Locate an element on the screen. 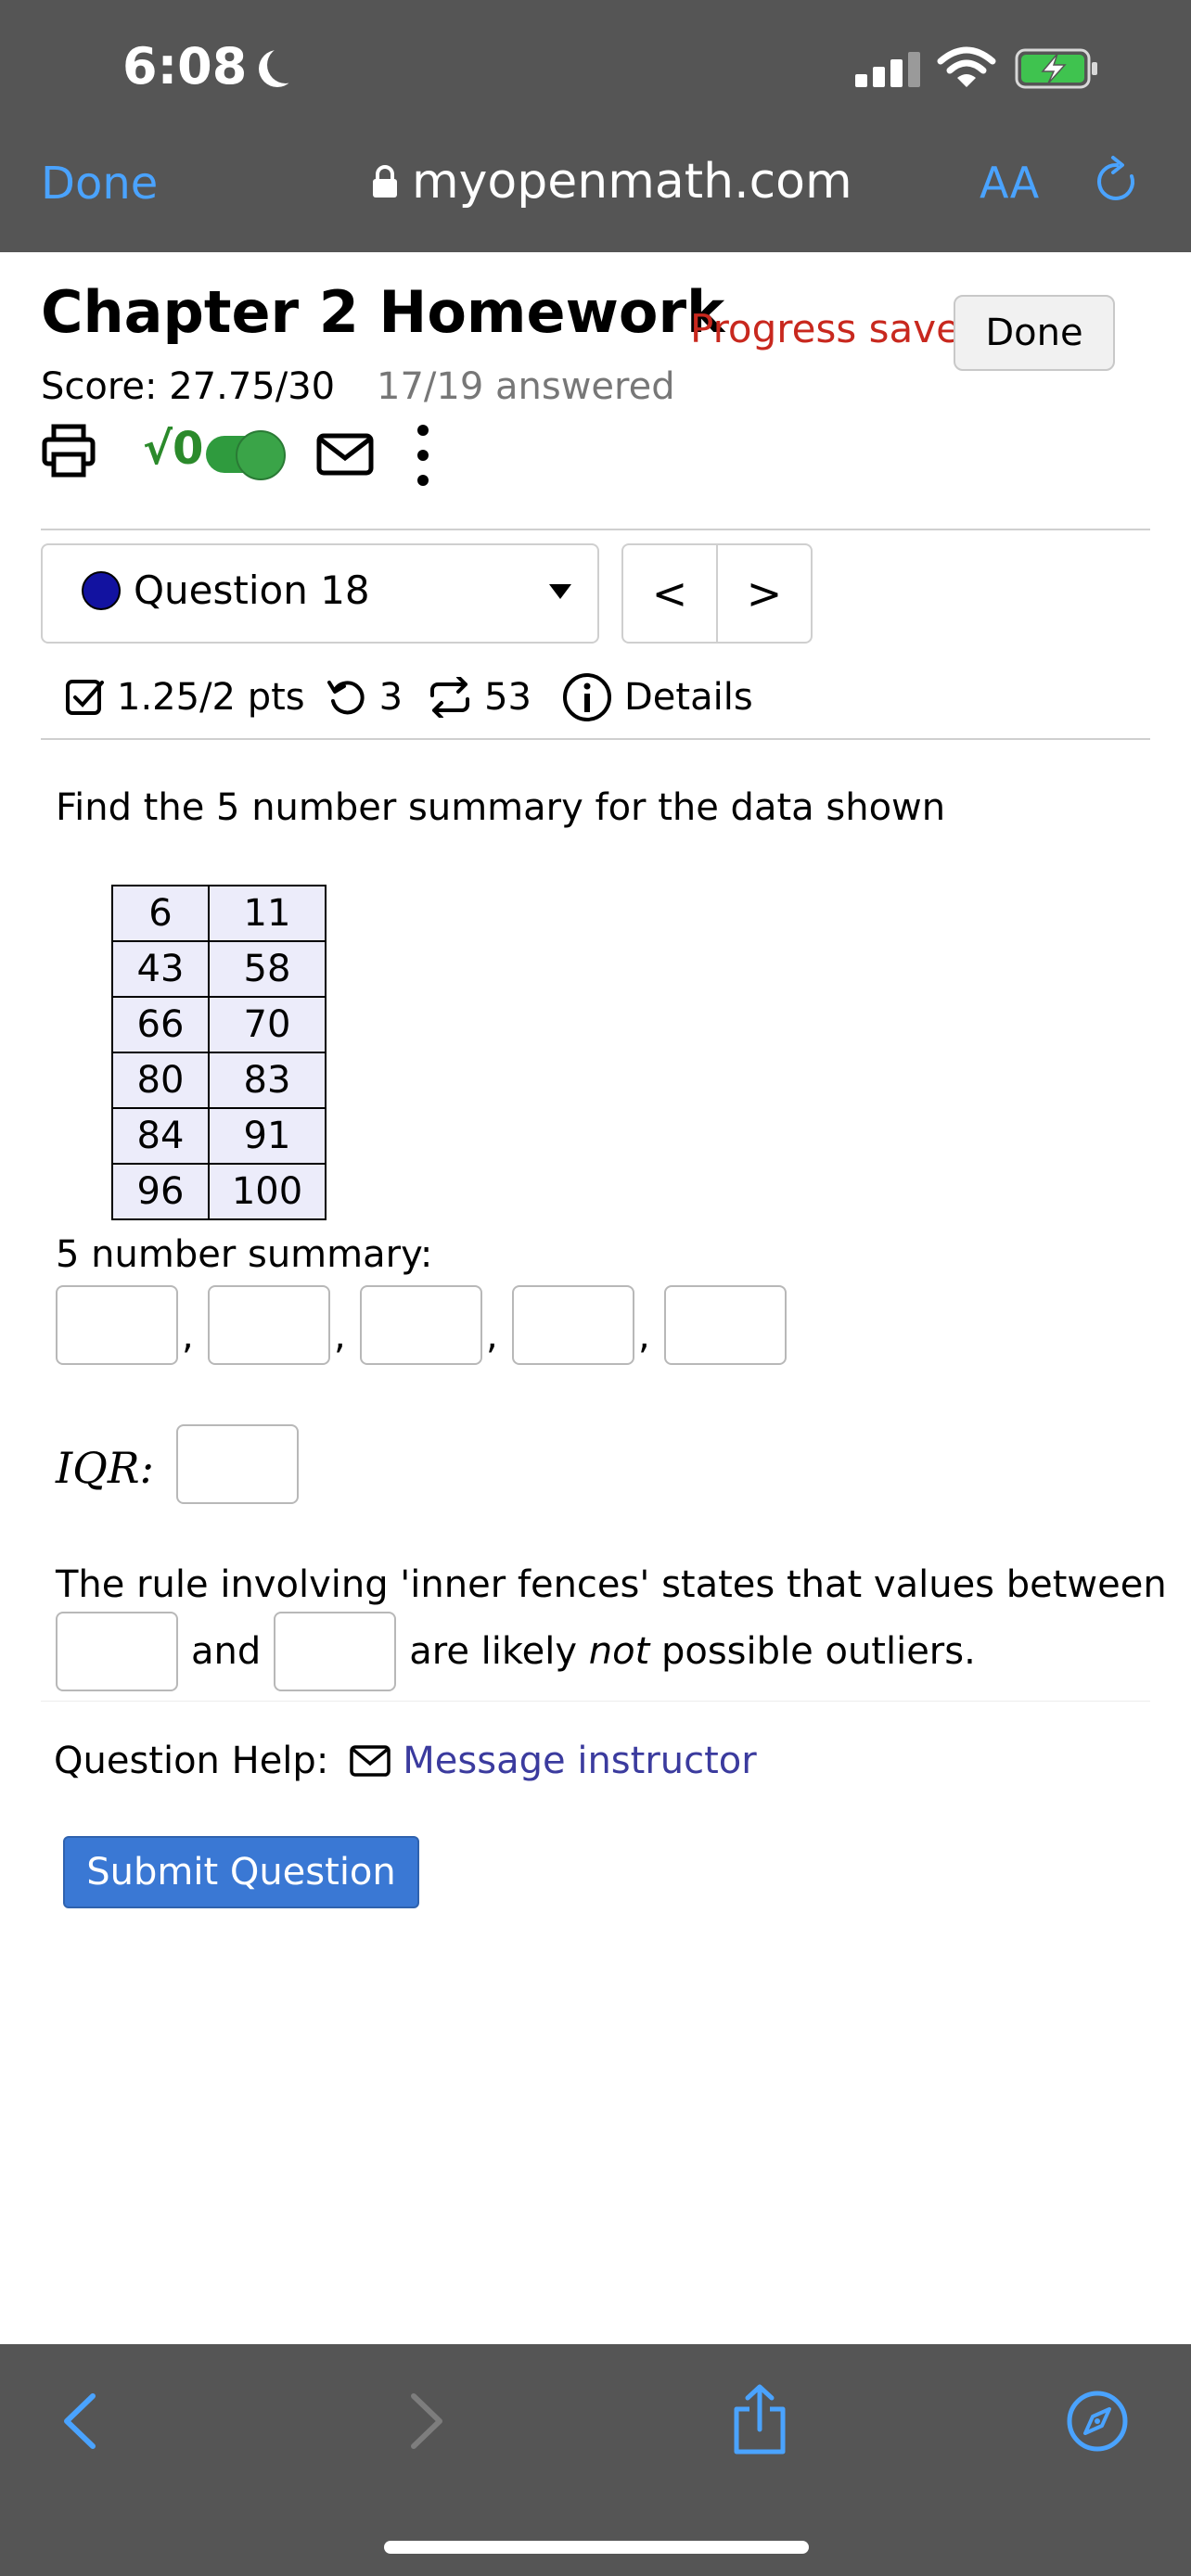 This screenshot has width=1191, height=2576. question-help: Question Help: Message instructor is located at coordinates (405, 1761).